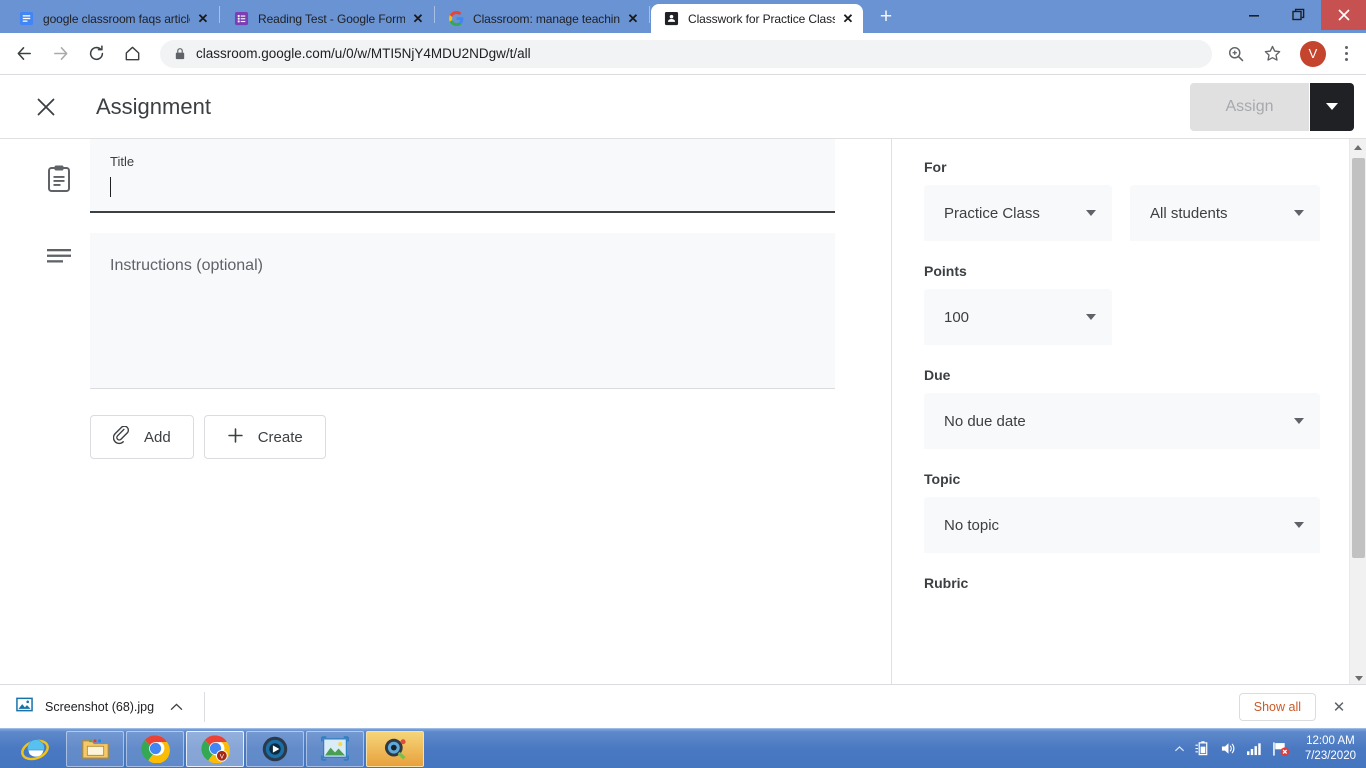 The image size is (1366, 768). I want to click on image-file-icon, so click(24, 707).